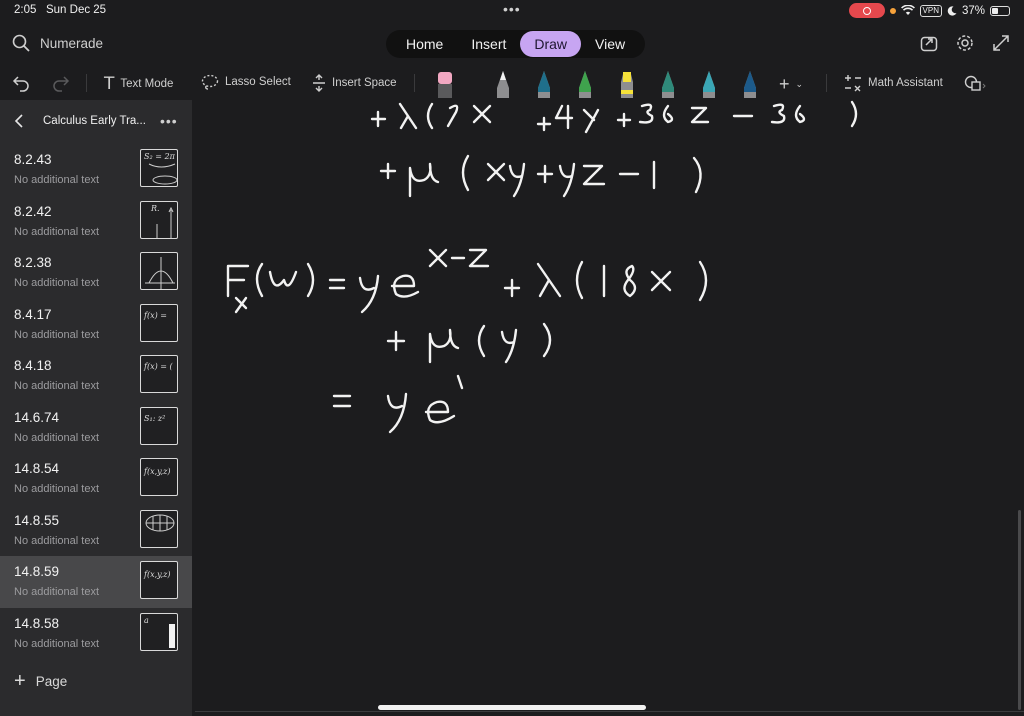 Image resolution: width=1024 pixels, height=716 pixels. Describe the element at coordinates (893, 83) in the screenshot. I see `math-assistant-button: Math Assistant` at that location.